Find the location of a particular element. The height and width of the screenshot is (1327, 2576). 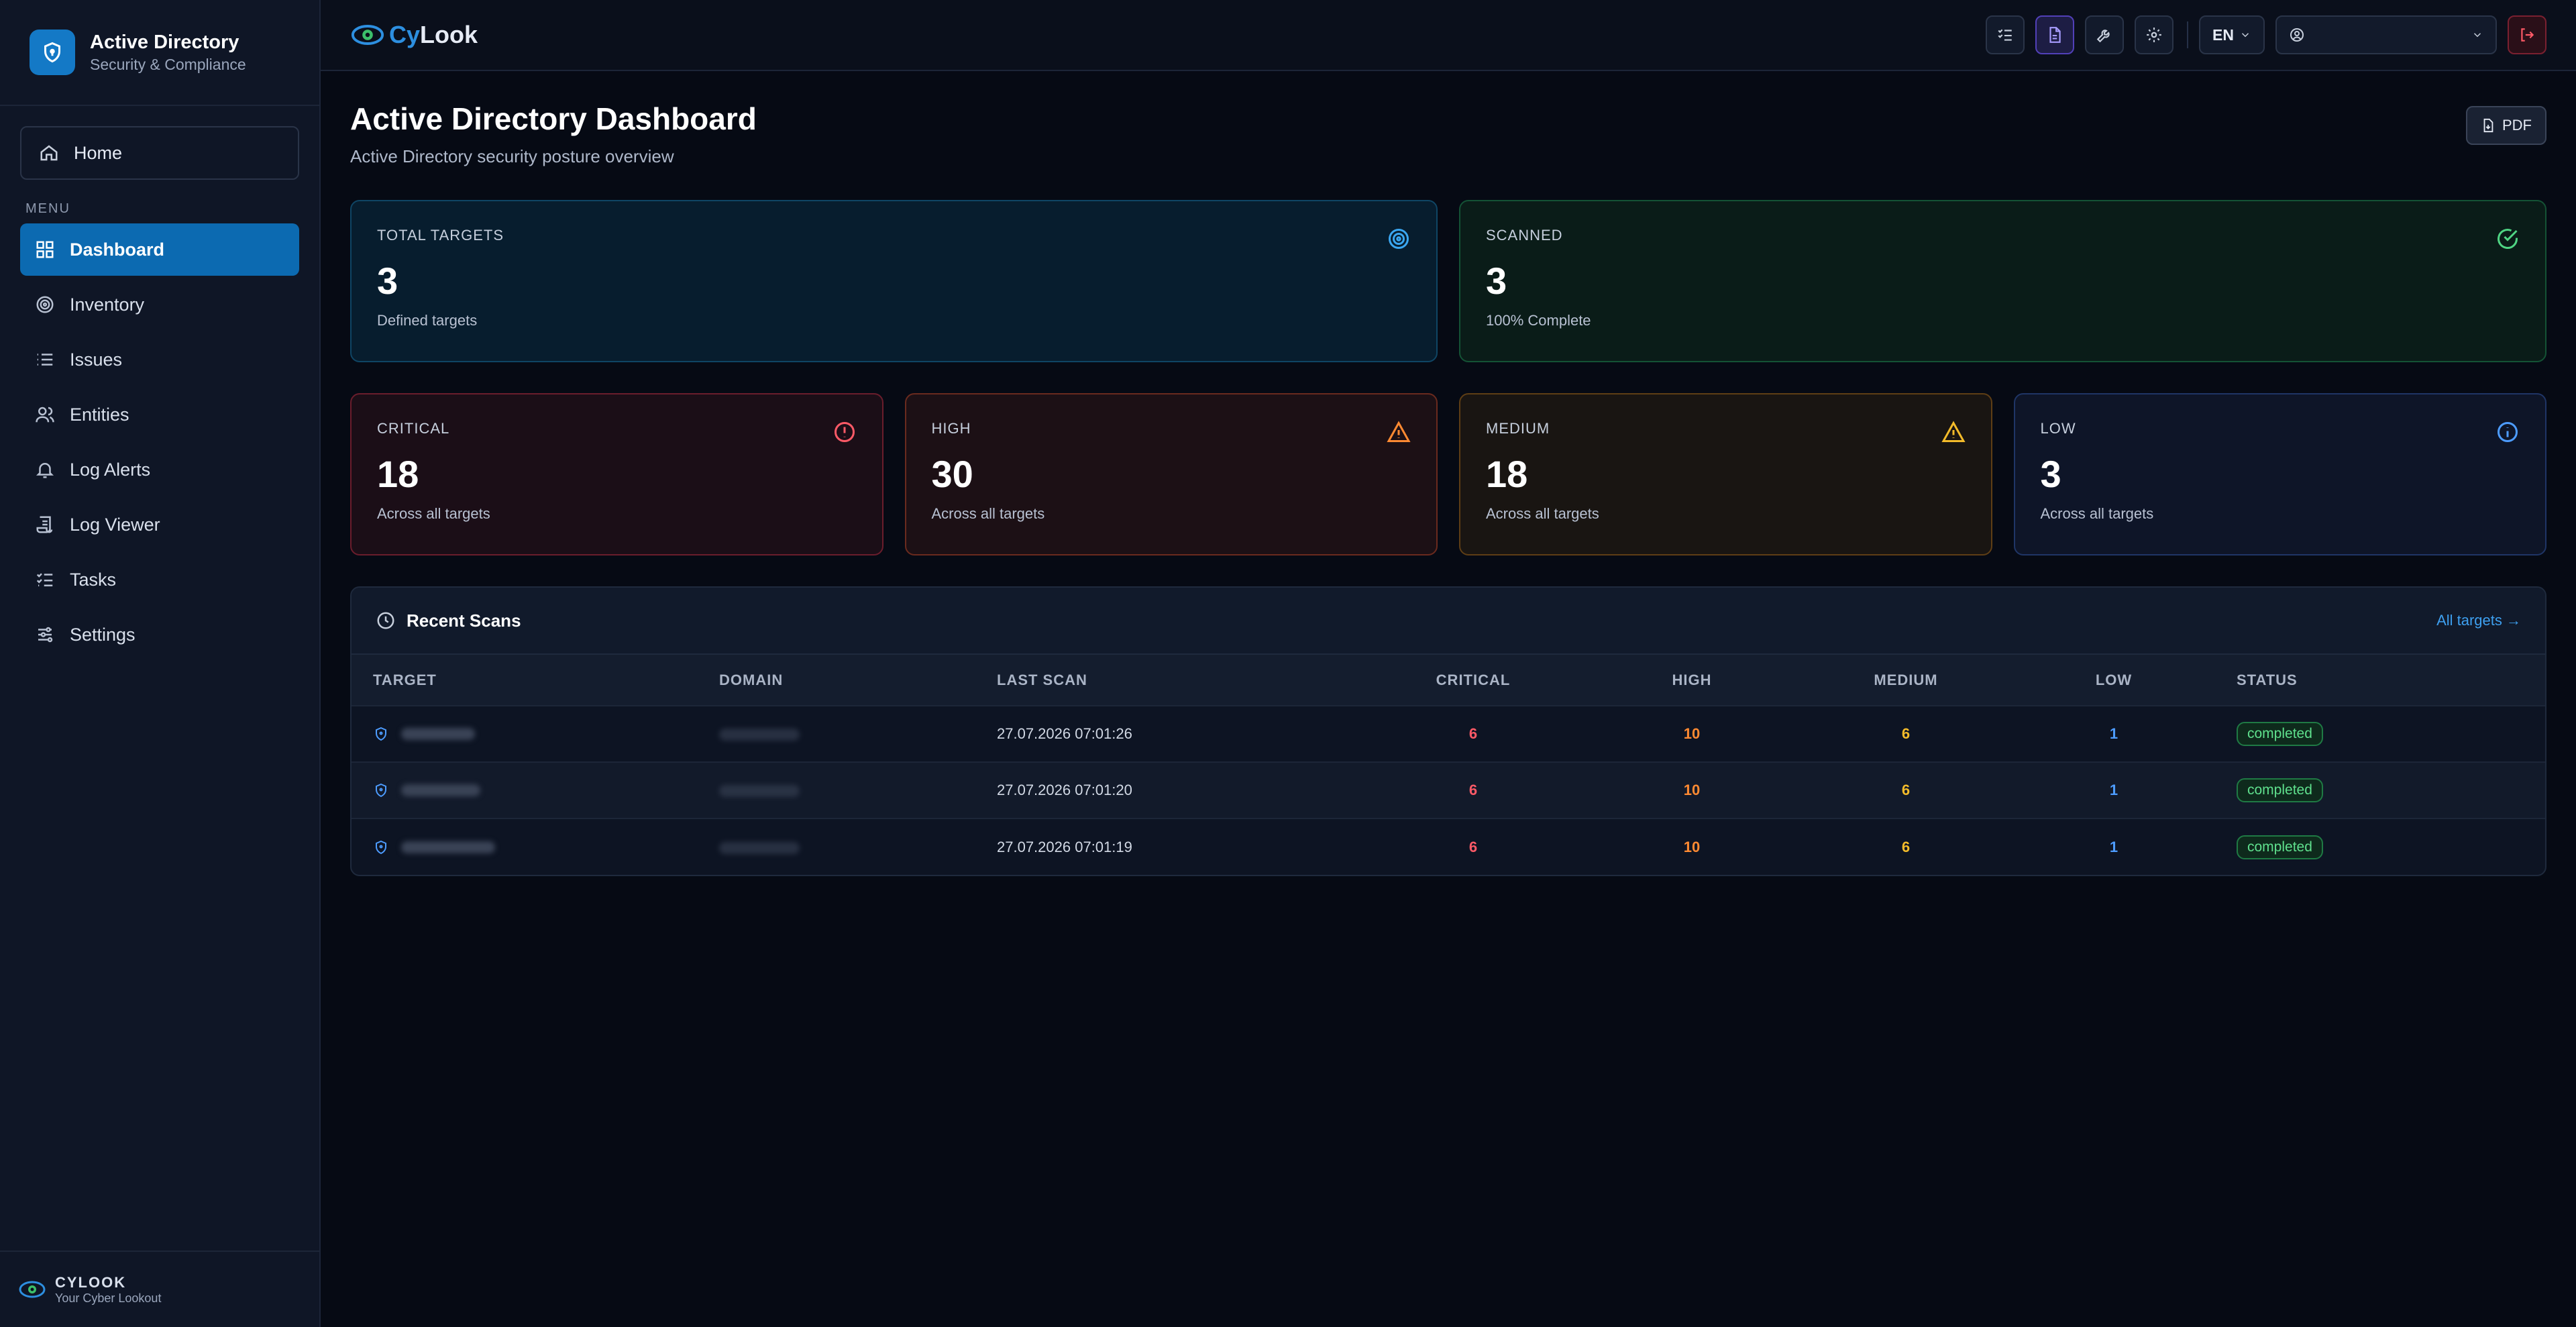

home-button: Home is located at coordinates (159, 153).